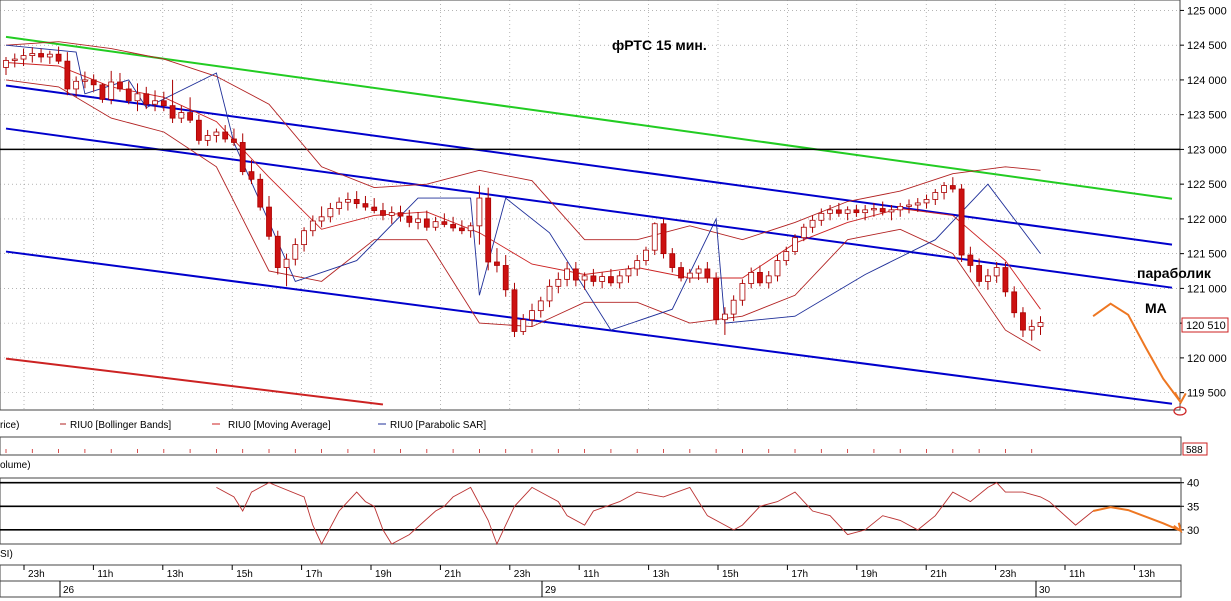  What do you see at coordinates (1207, 220) in the screenshot?
I see `price-tick-label: 122 000` at bounding box center [1207, 220].